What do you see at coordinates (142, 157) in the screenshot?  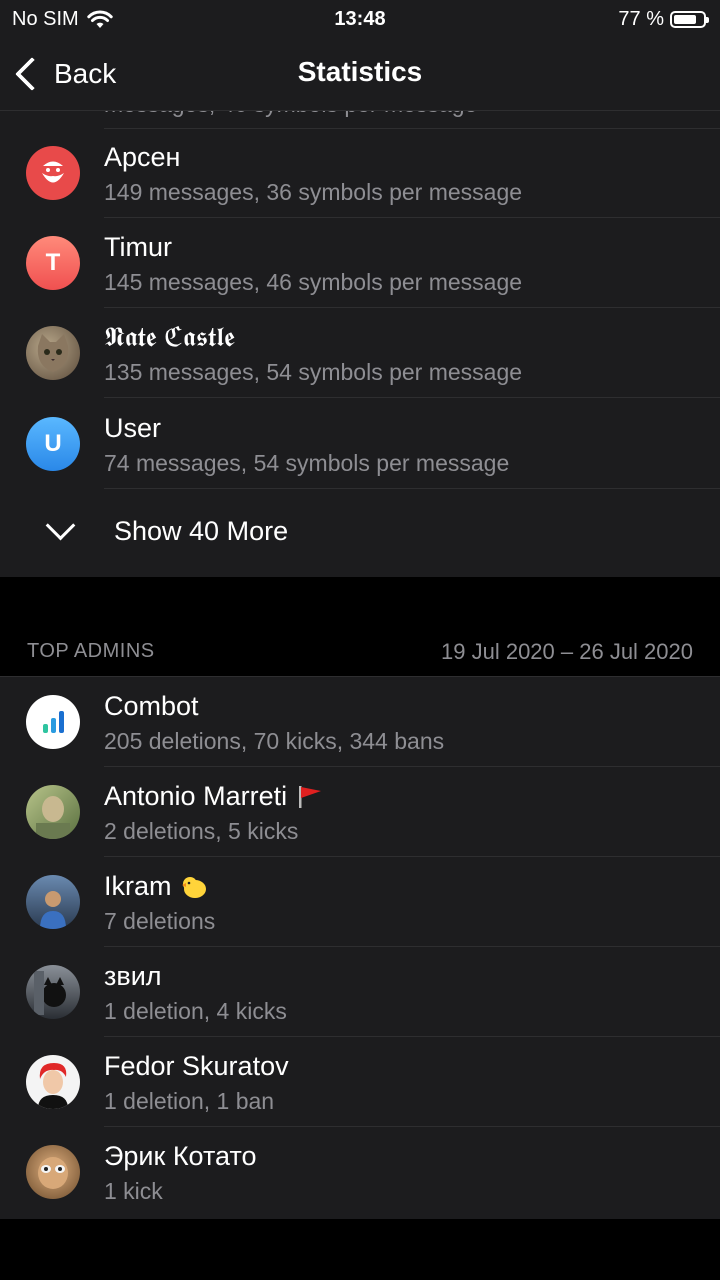 I see `member-name: Арсен` at bounding box center [142, 157].